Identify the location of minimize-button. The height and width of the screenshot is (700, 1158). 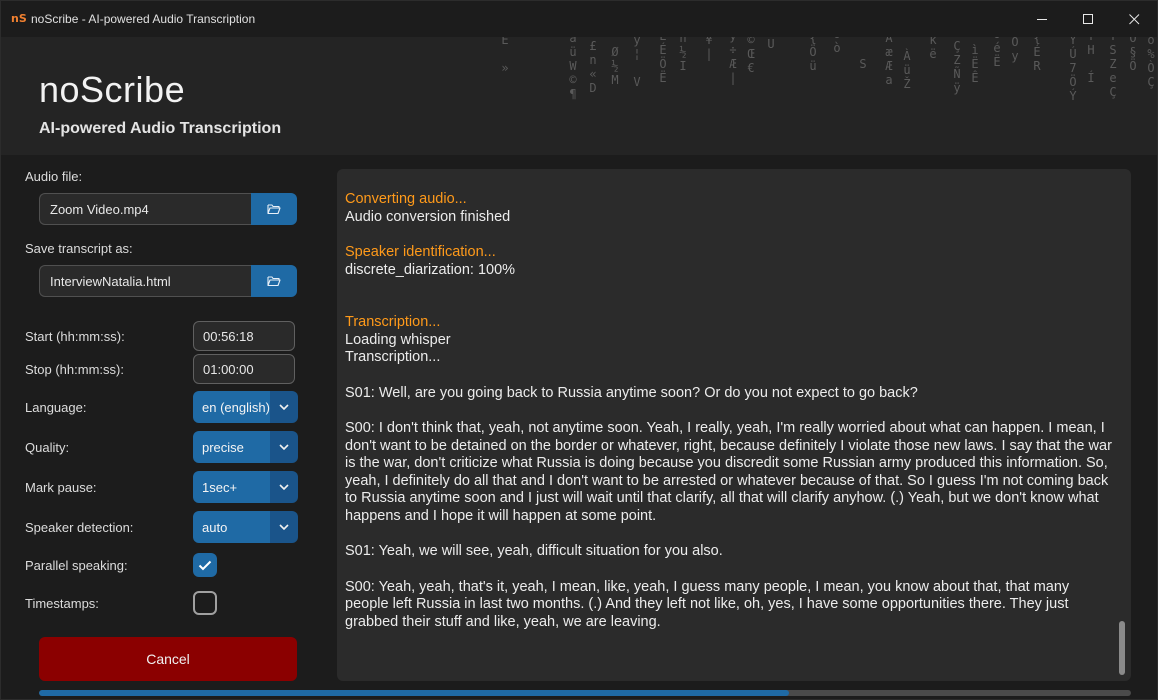
(1042, 19).